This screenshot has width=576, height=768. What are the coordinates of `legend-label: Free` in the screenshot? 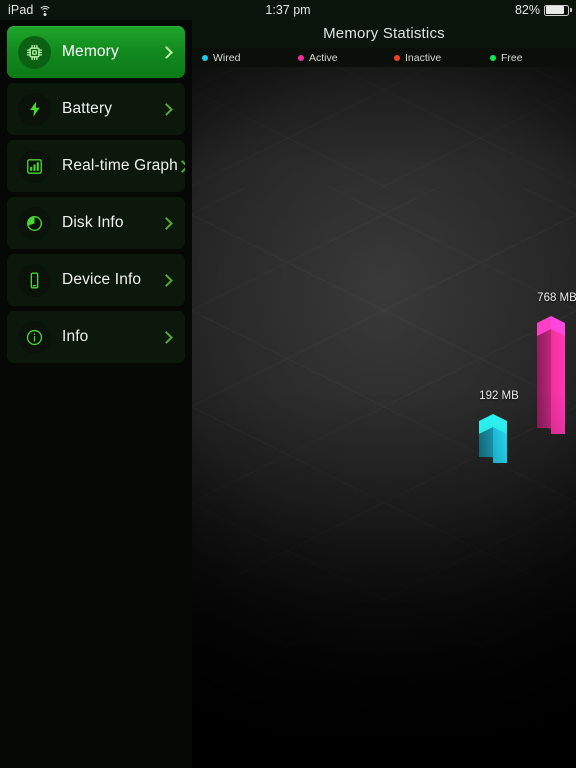 It's located at (512, 57).